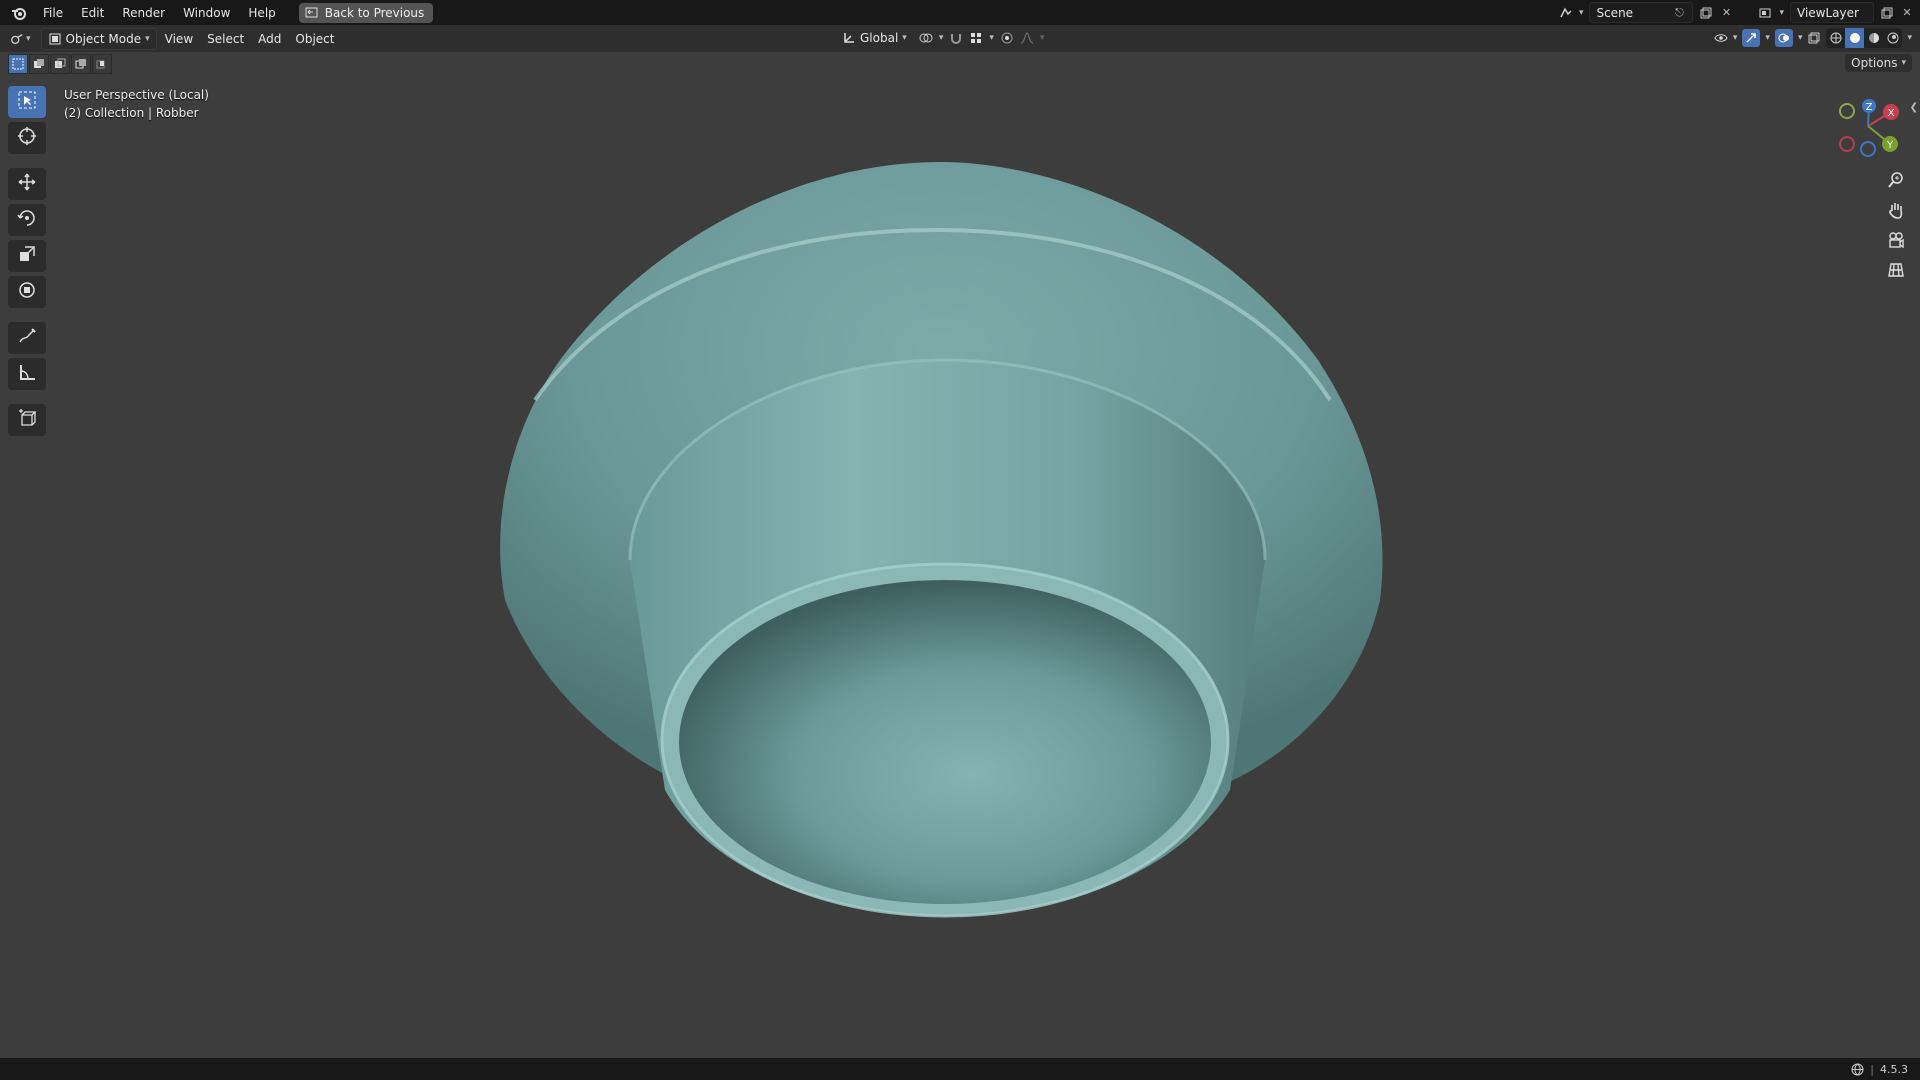  What do you see at coordinates (1892, 38) in the screenshot?
I see `rendered-shading-icon` at bounding box center [1892, 38].